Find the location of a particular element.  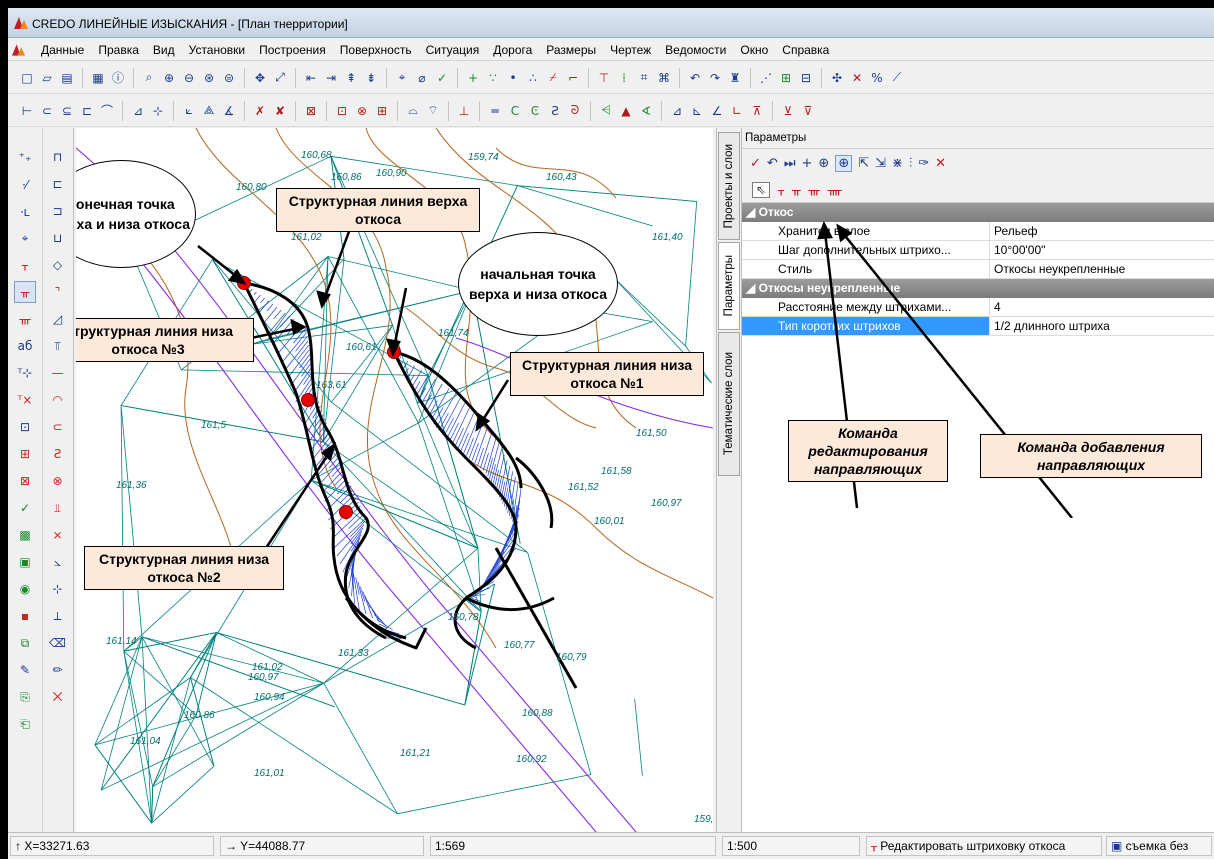

c-tool-icon: ⊂ is located at coordinates (58, 427).